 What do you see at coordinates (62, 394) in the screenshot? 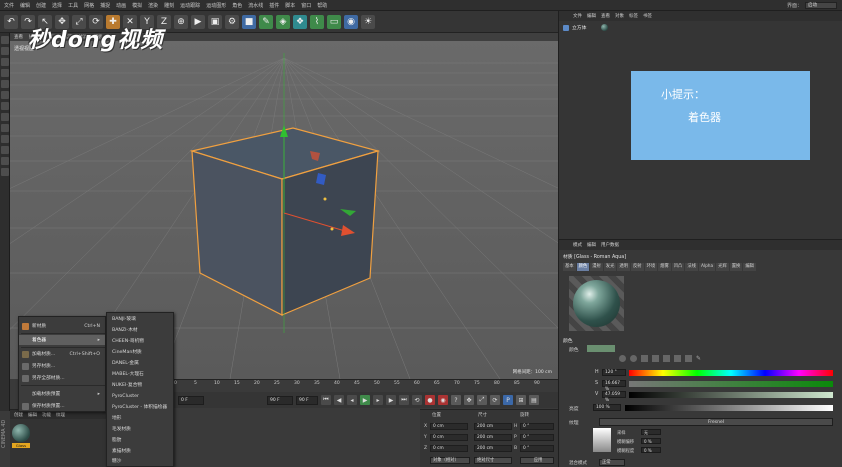
I see `menu-item-load-preset: 加载材质预置 ▸` at bounding box center [62, 394].